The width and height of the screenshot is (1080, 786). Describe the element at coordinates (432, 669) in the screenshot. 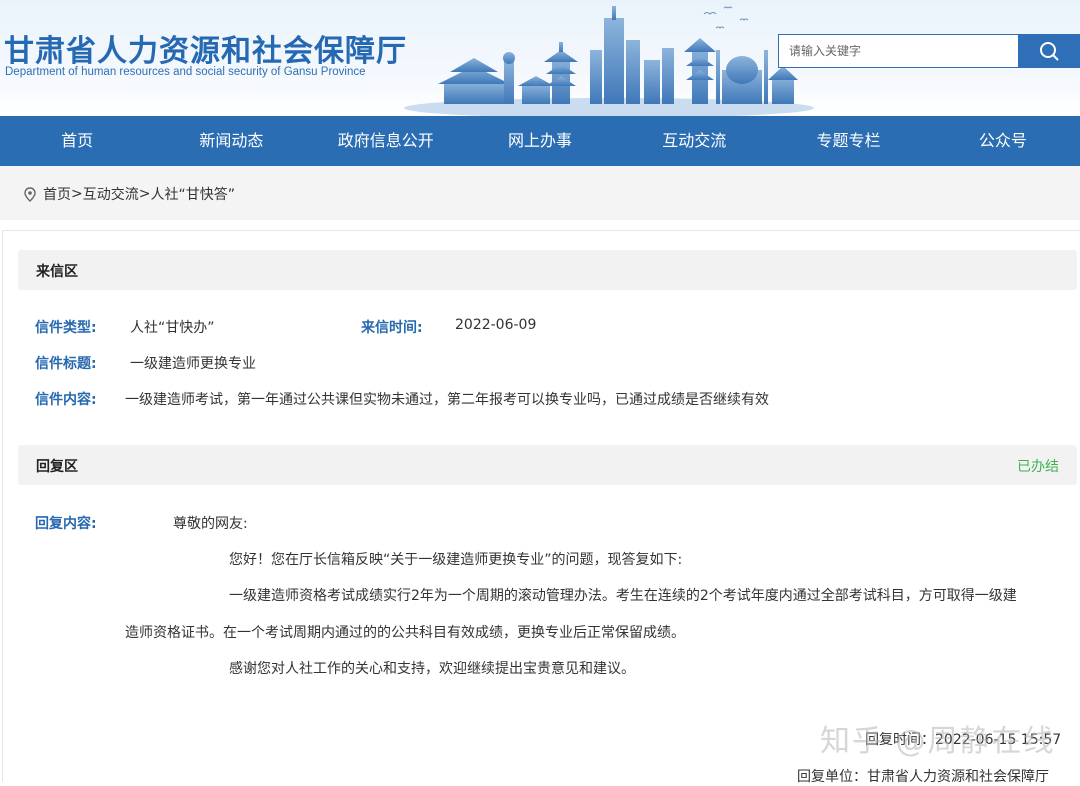

I see `reply-paragraph-3: 感谢您对人社工作的关心和支持，欢迎继续提出宝贵意见和建议。` at that location.